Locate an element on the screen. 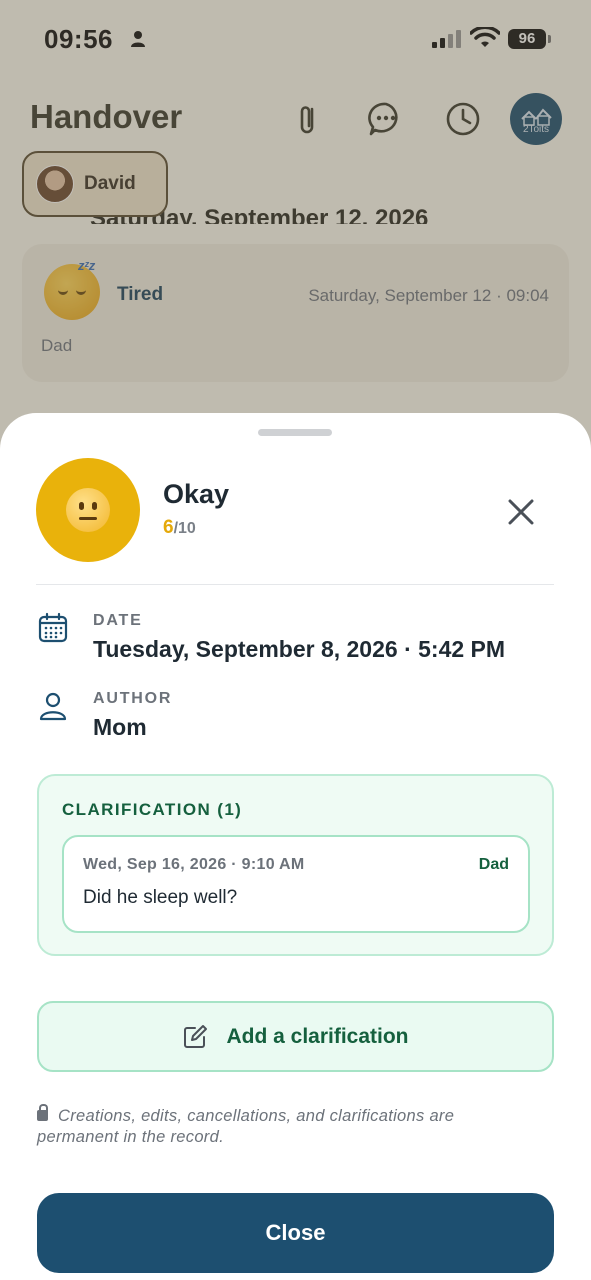 The height and width of the screenshot is (1280, 591). mood-label: Okay is located at coordinates (196, 494).